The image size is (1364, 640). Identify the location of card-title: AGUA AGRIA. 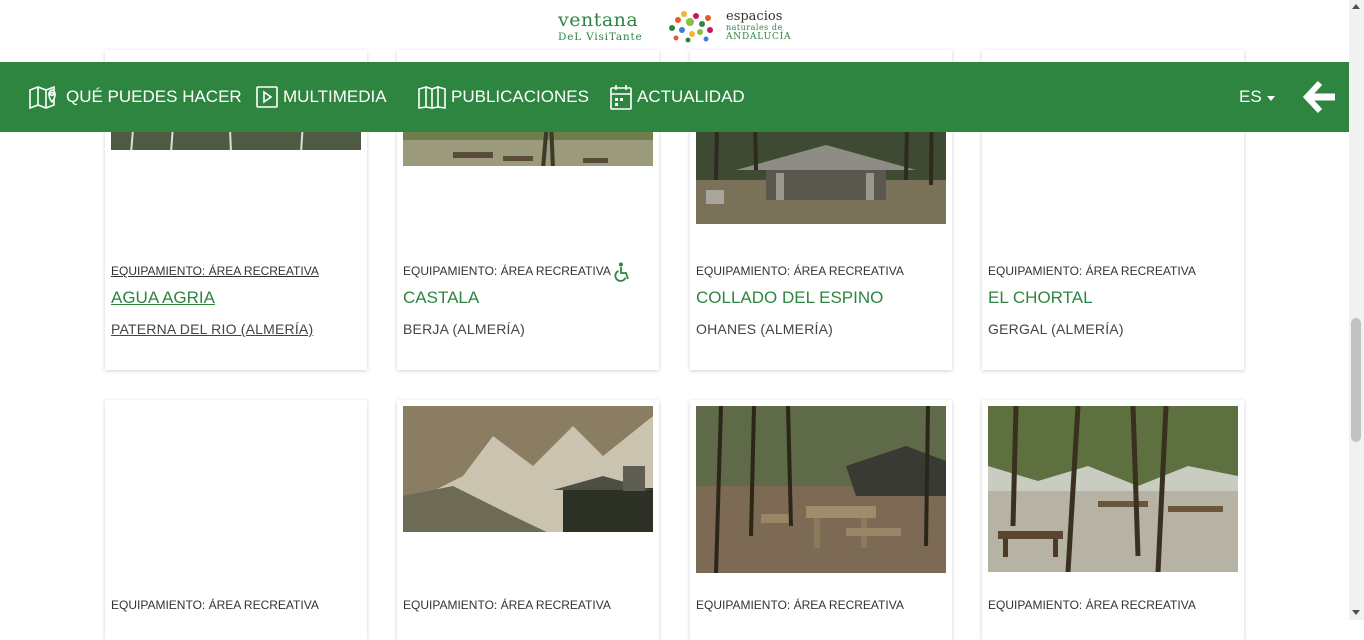
(163, 298).